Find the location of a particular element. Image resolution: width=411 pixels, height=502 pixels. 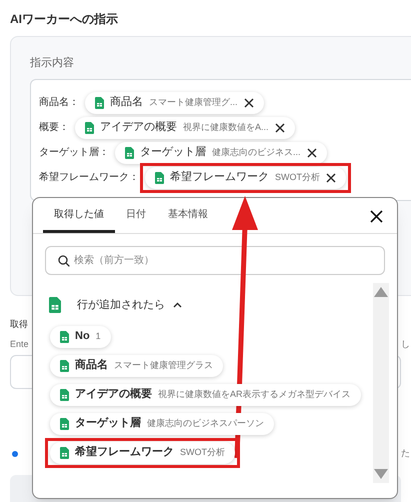

tab: 取得した値 is located at coordinates (79, 220).